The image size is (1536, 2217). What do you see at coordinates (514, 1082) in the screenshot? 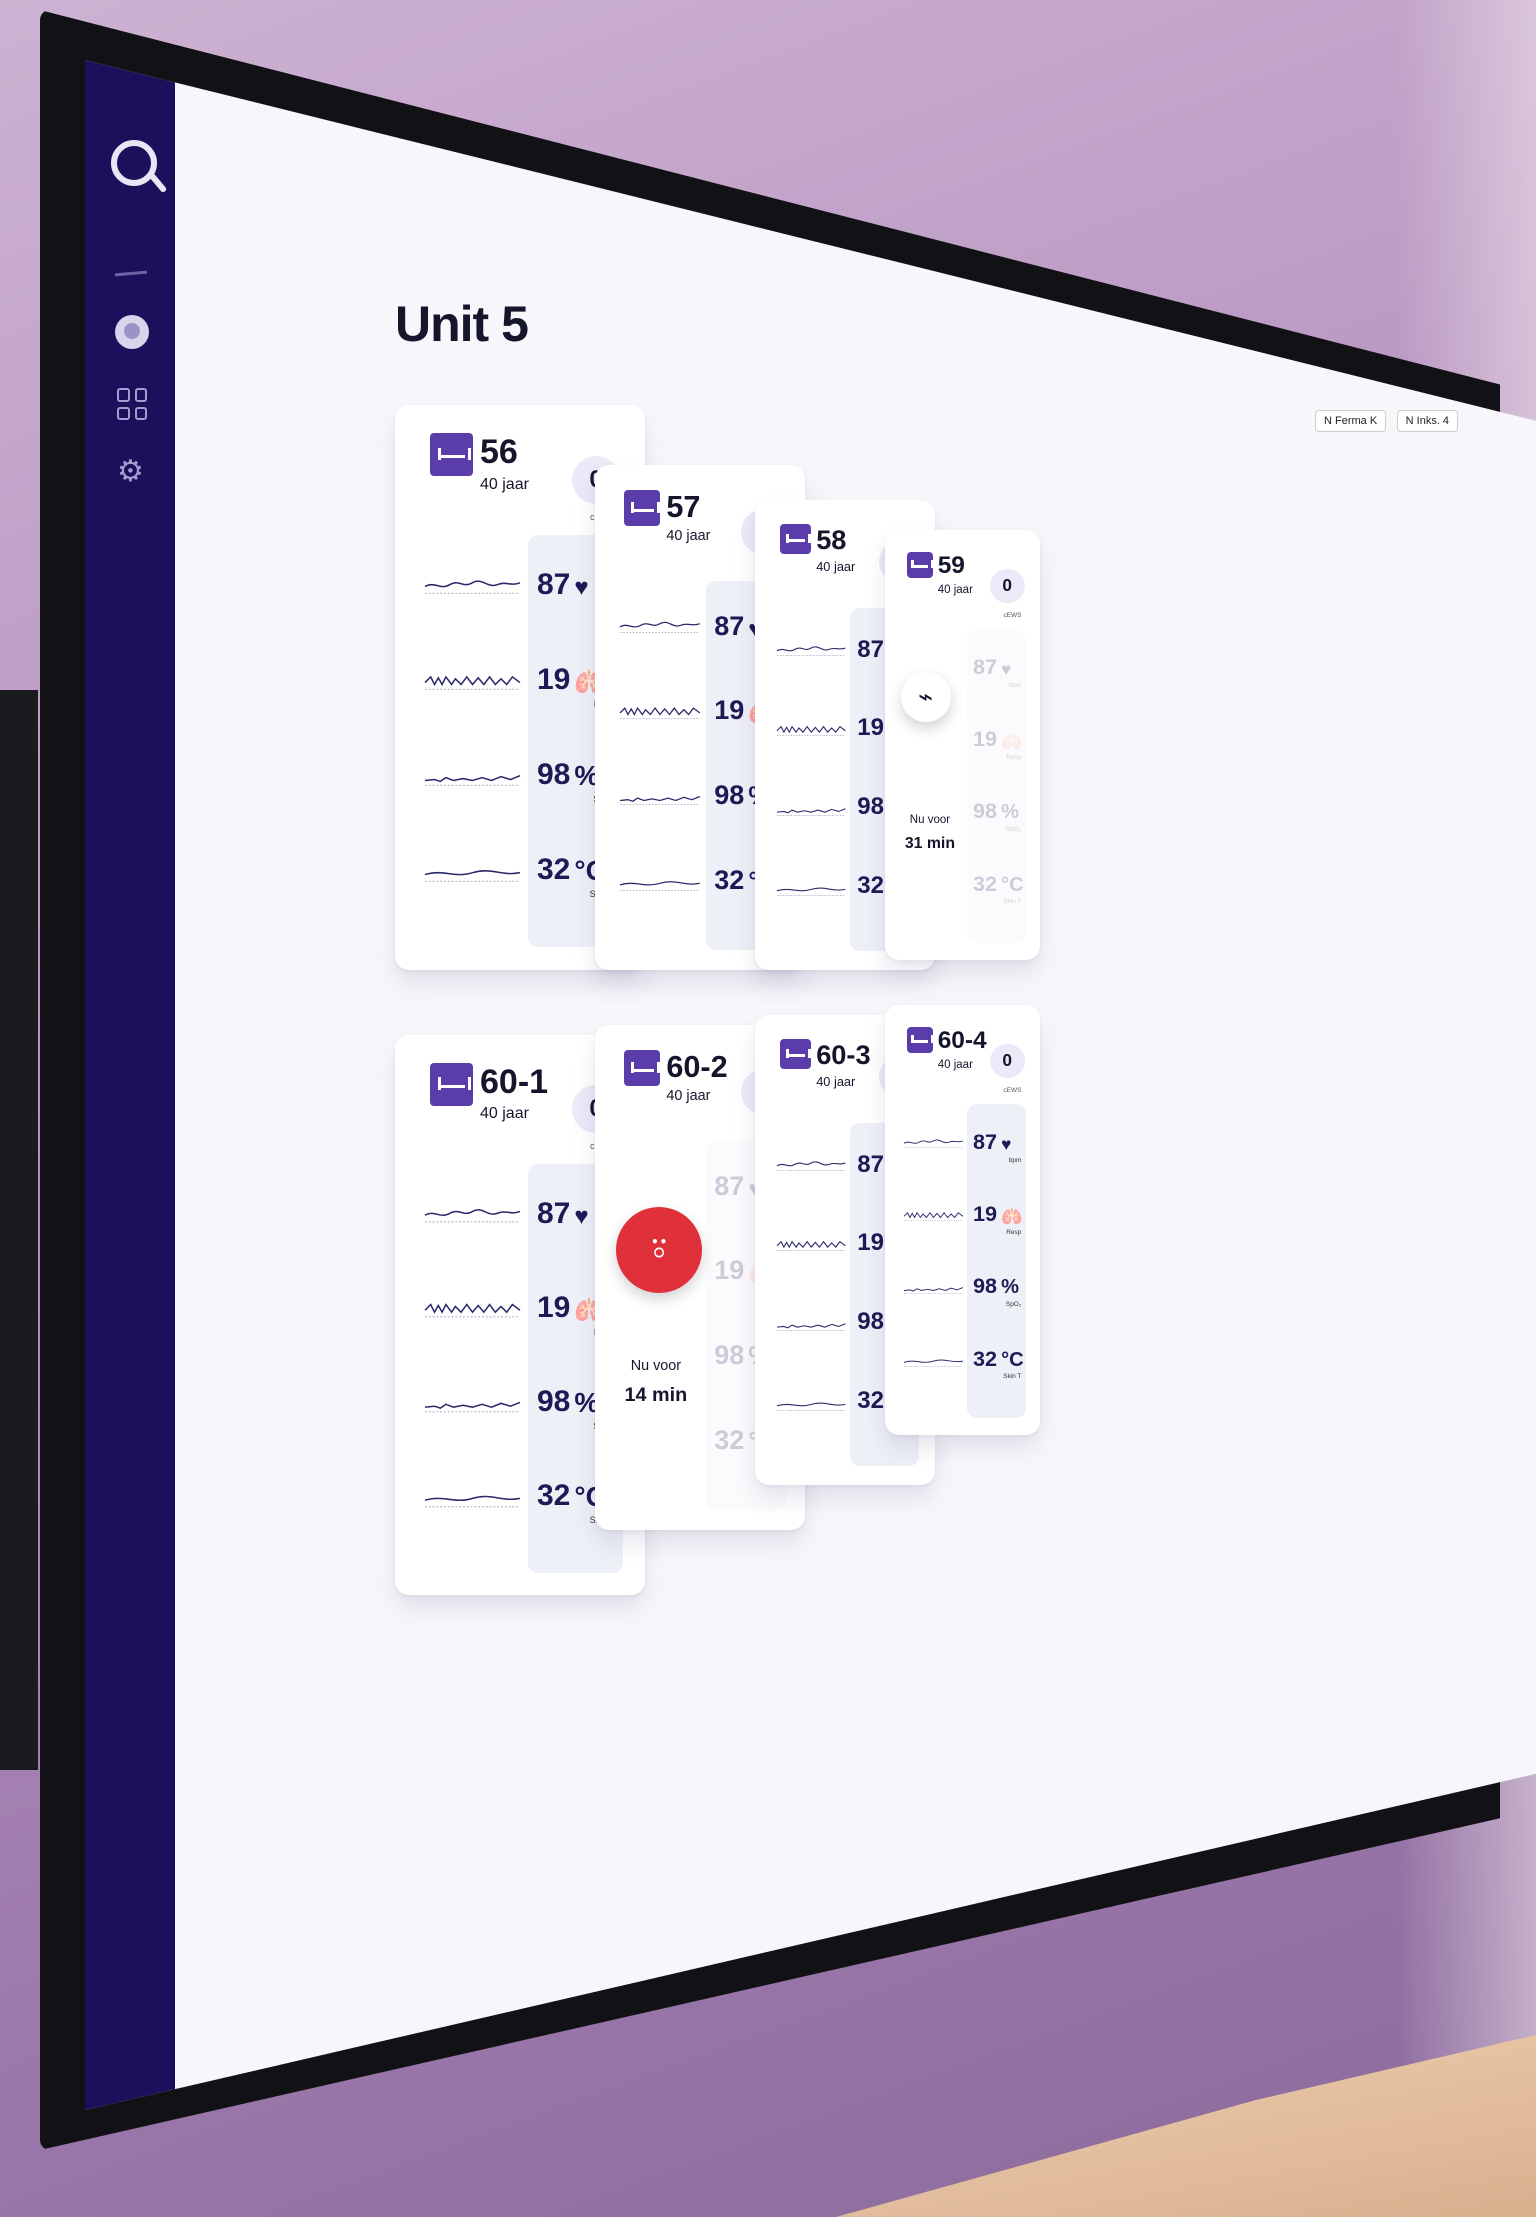
I see `bed-number: 60-1` at bounding box center [514, 1082].